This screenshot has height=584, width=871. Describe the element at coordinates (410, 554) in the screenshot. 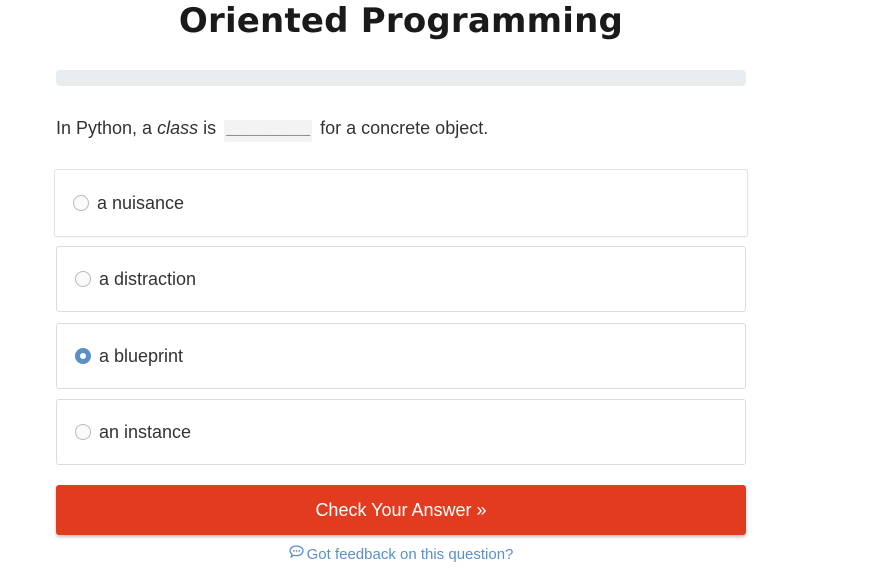

I see `feedback-link-label: Got feedback on this question?` at that location.